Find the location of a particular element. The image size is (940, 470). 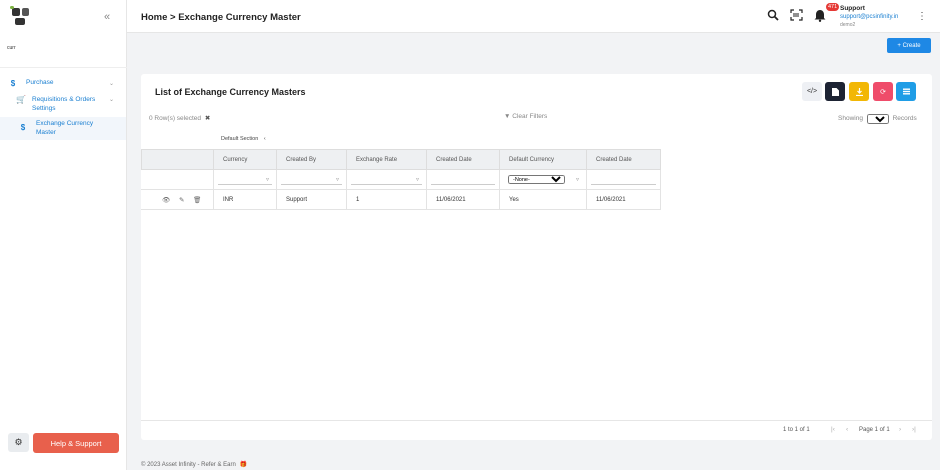

view-icon: 👁 is located at coordinates (166, 200).